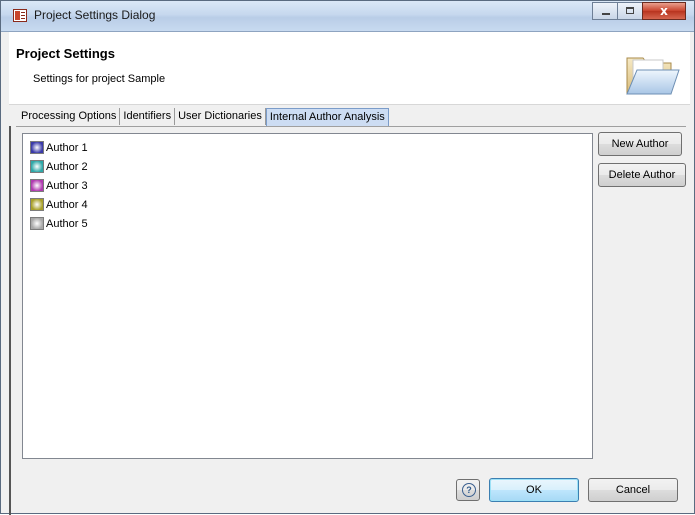 Image resolution: width=695 pixels, height=515 pixels. I want to click on window-controls: x, so click(639, 11).